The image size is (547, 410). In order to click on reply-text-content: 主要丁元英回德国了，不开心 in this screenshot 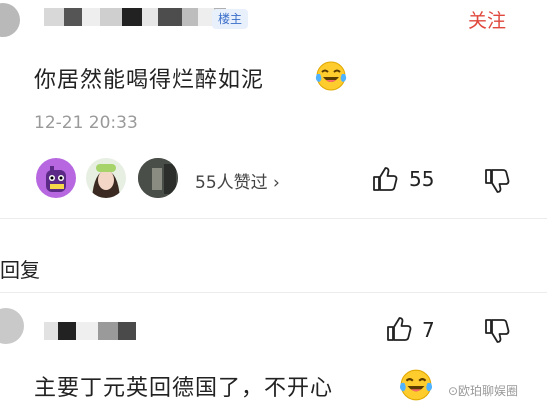, I will do `click(184, 388)`.